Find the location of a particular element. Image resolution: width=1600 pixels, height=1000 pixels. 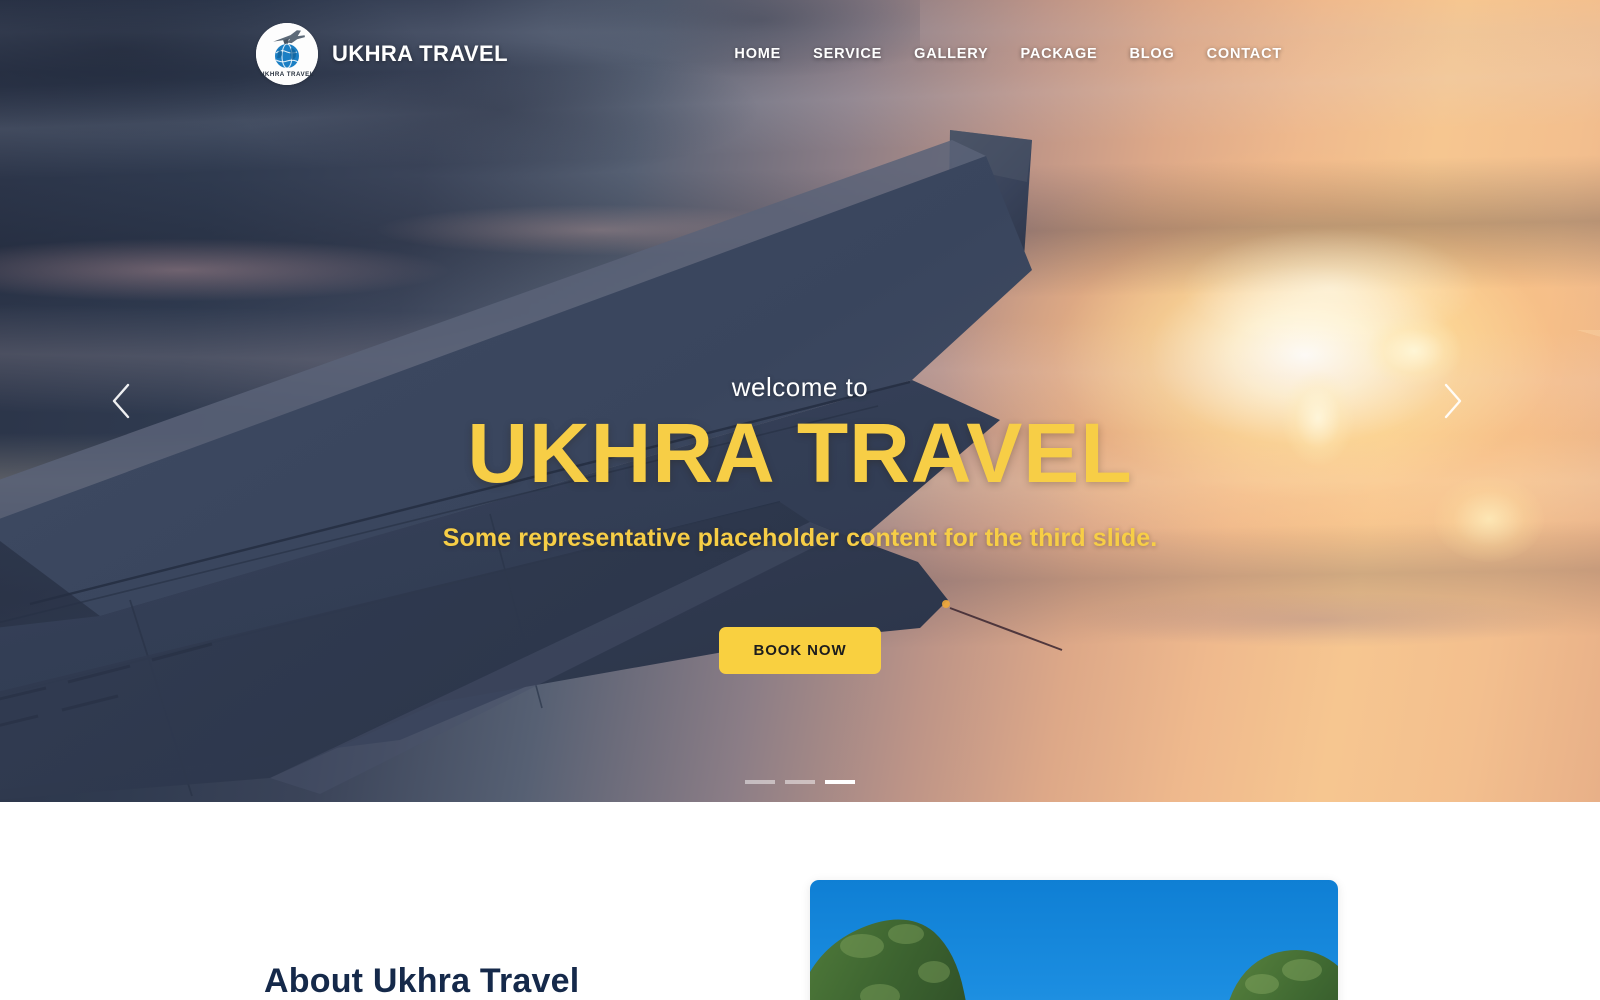

globe-airplane-logo-icon: UKHRA TRAVEL is located at coordinates (287, 54).